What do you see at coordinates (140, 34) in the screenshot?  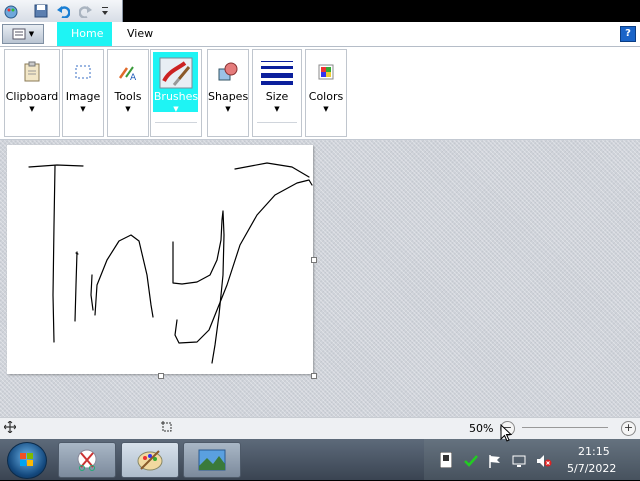 I see `tab-view: View` at bounding box center [140, 34].